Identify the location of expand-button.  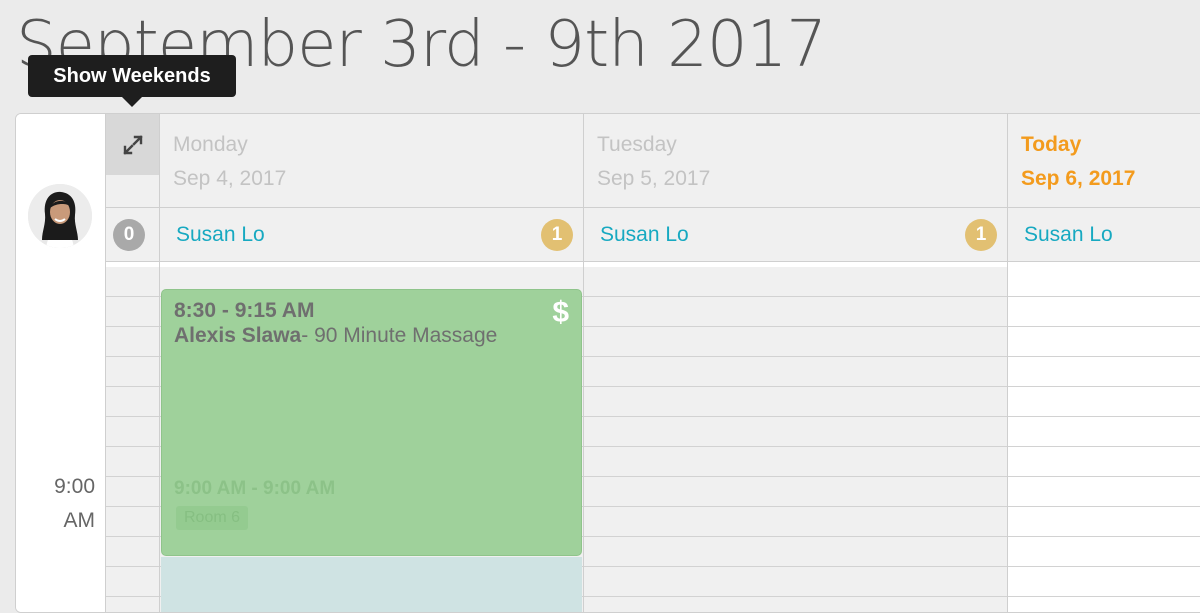
(132, 144).